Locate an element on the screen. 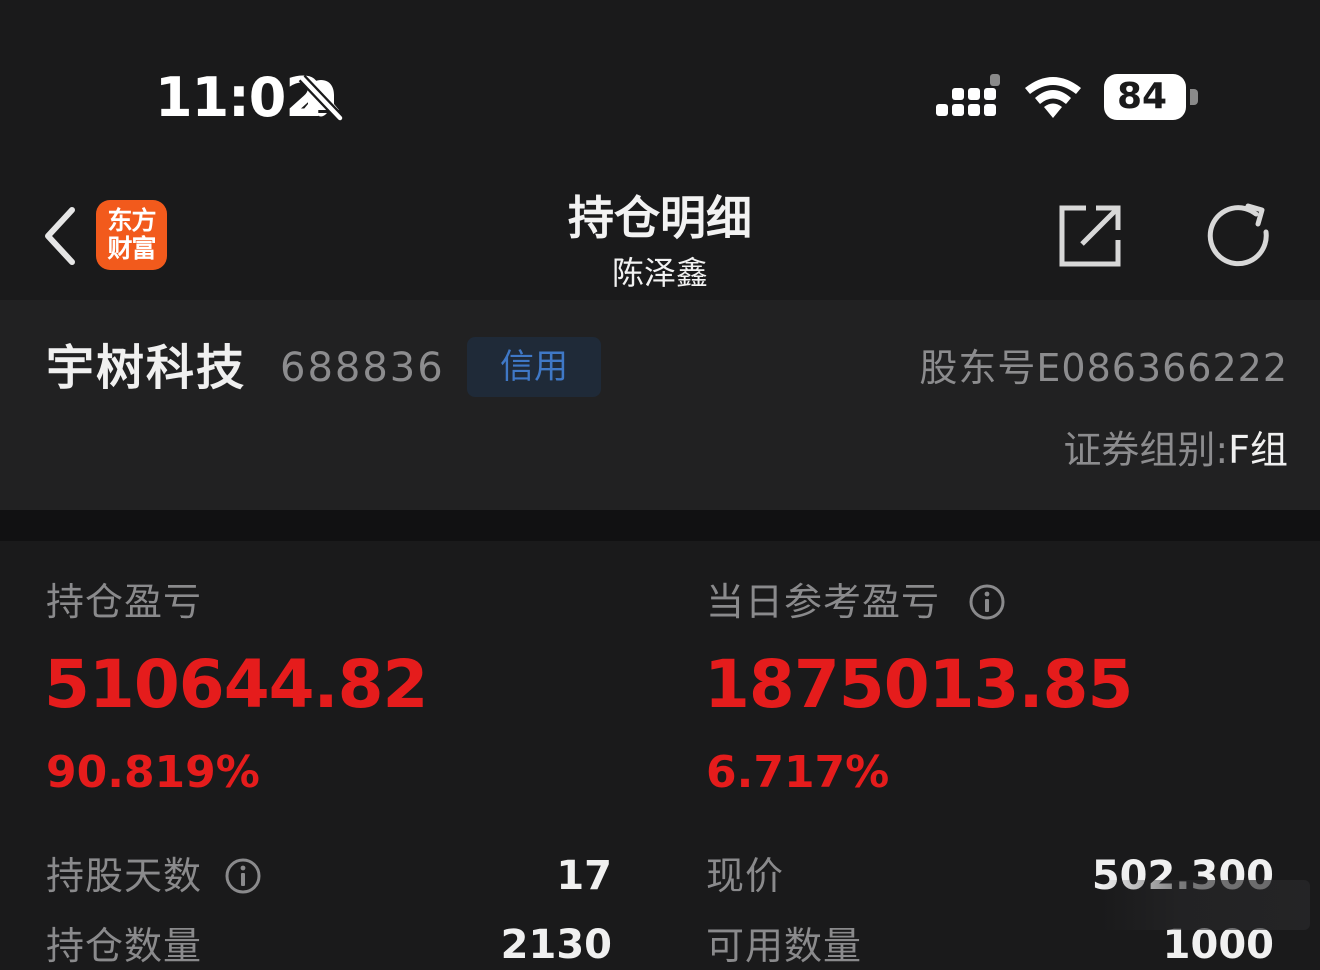  refresh-icon is located at coordinates (1240, 237).